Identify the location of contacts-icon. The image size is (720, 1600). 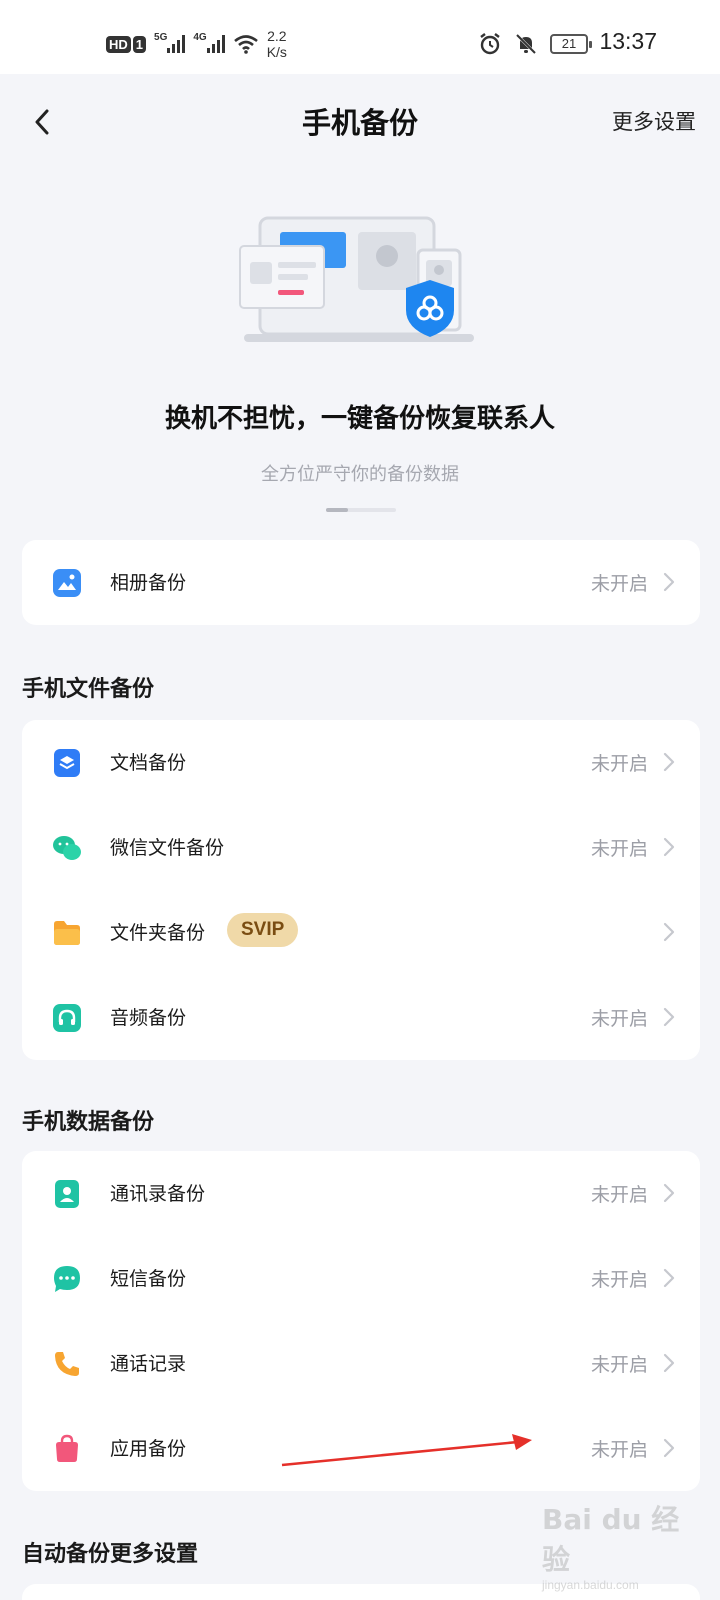
(67, 1194).